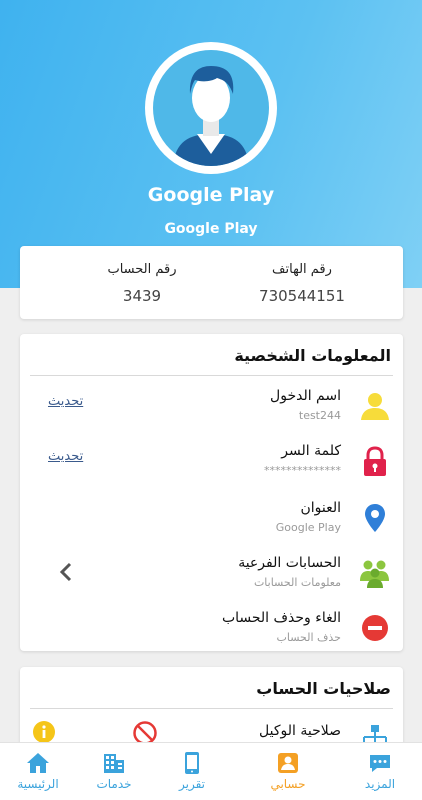 The width and height of the screenshot is (422, 800). What do you see at coordinates (211, 229) in the screenshot?
I see `profile-subtitle: Google Play` at bounding box center [211, 229].